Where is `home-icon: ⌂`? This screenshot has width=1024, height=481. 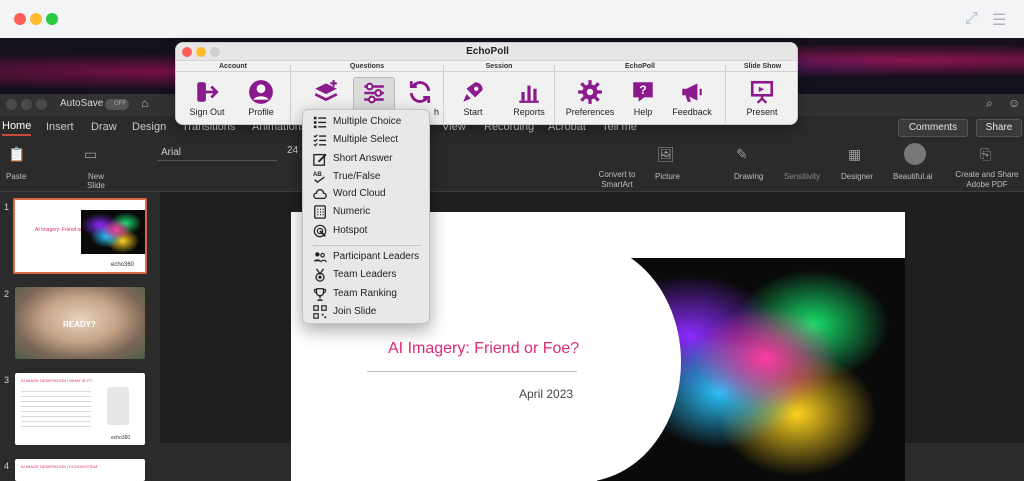 home-icon: ⌂ is located at coordinates (144, 103).